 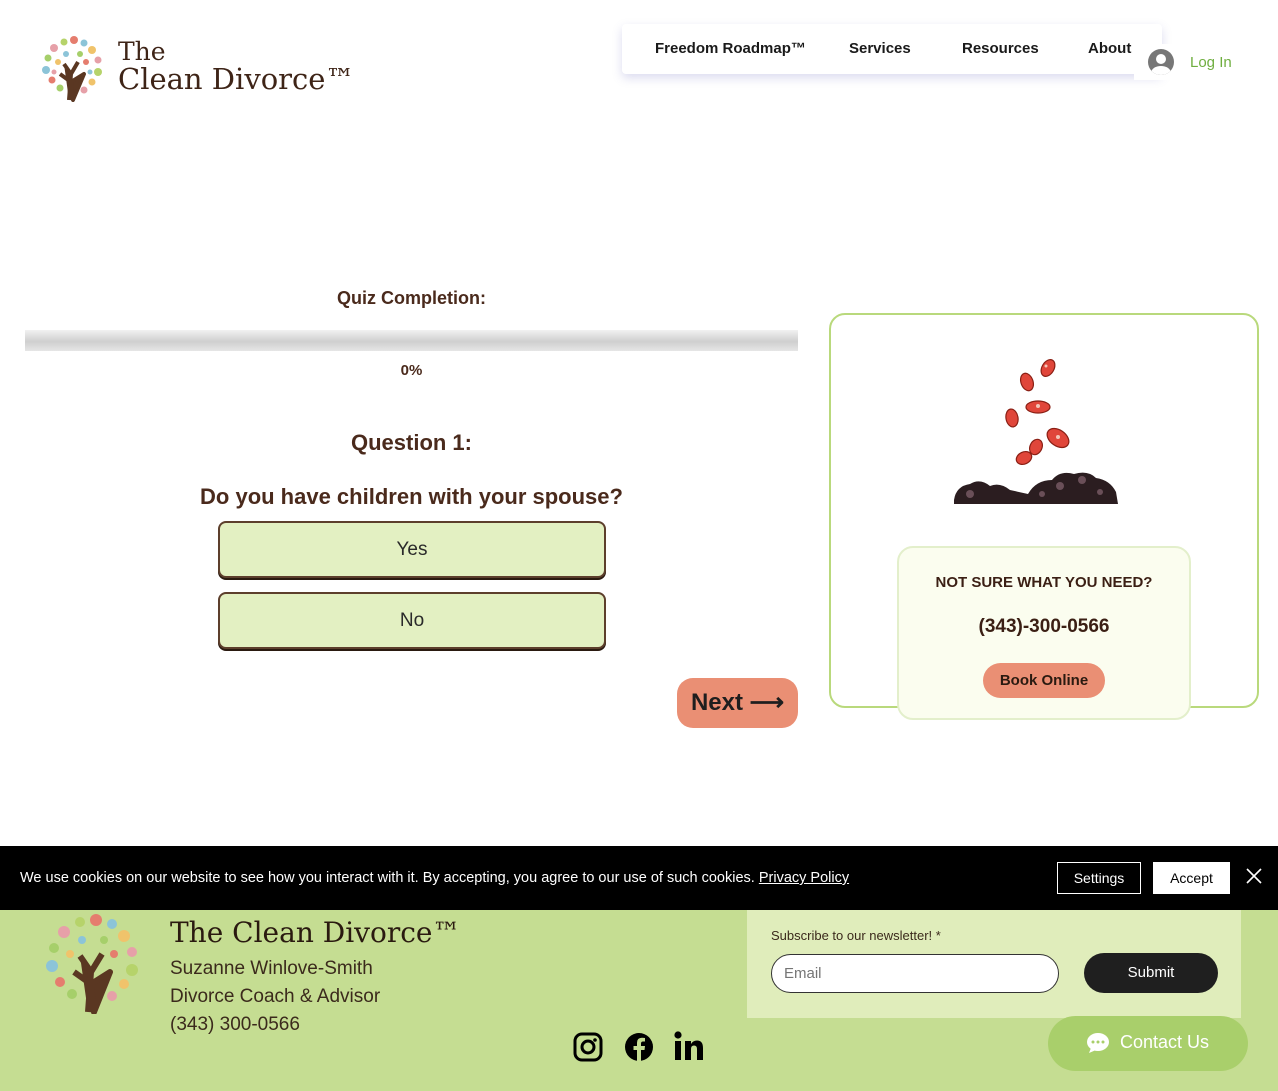 What do you see at coordinates (411, 340) in the screenshot?
I see `quiz-progress-bar` at bounding box center [411, 340].